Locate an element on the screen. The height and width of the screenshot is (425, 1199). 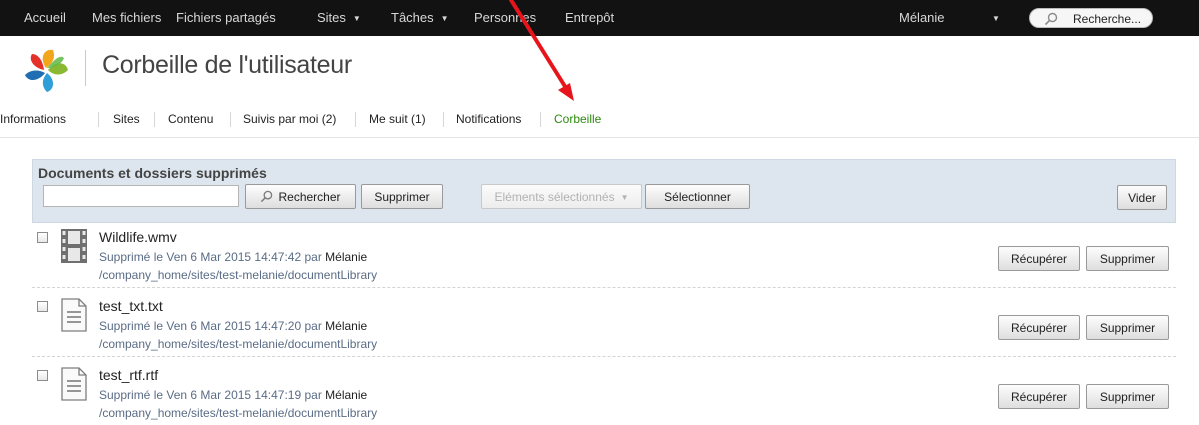
nav-sites-label: Sites is located at coordinates (331, 17).